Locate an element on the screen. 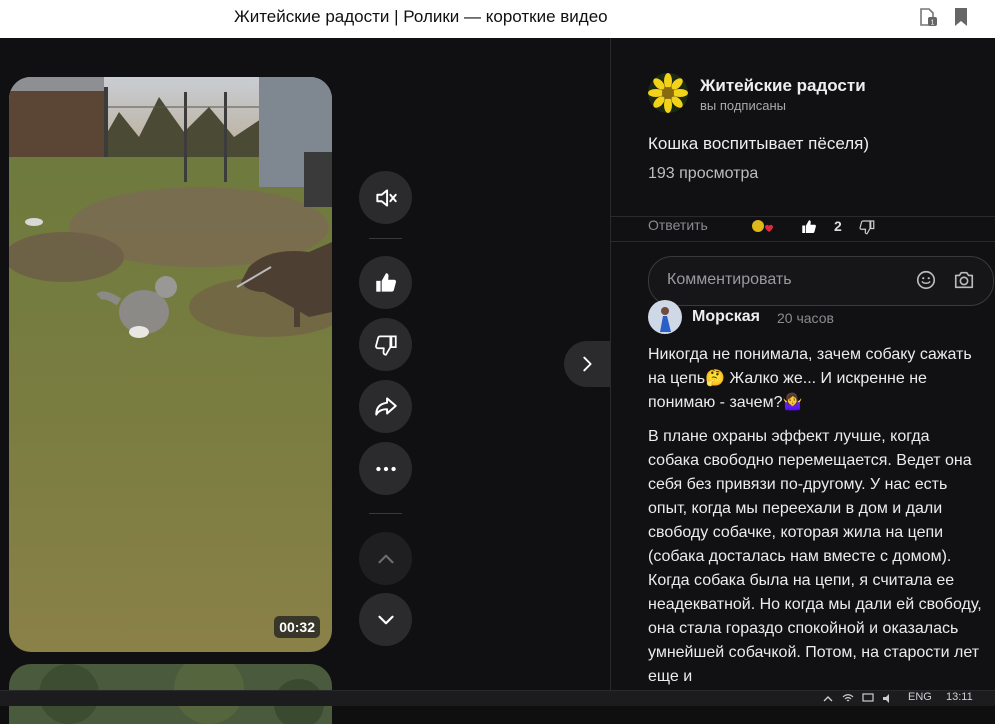 This screenshot has height=724, width=995. avatar-image is located at coordinates (665, 317).